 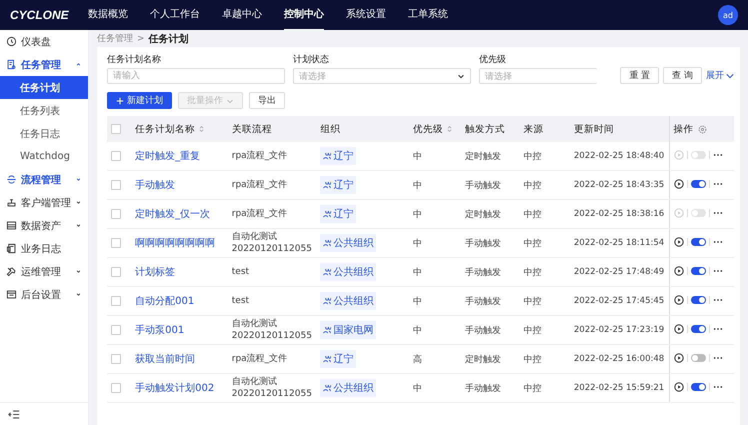 I want to click on sidebar-item: 客户端管理, so click(x=44, y=202).